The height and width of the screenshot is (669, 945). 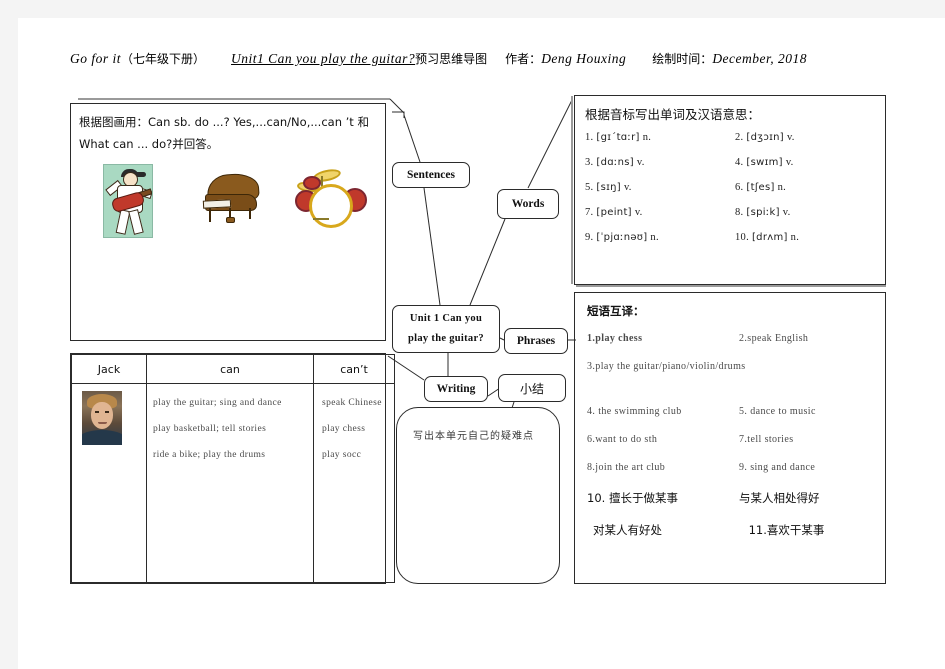 What do you see at coordinates (431, 175) in the screenshot?
I see `mindmap-node-sentences: Sentences` at bounding box center [431, 175].